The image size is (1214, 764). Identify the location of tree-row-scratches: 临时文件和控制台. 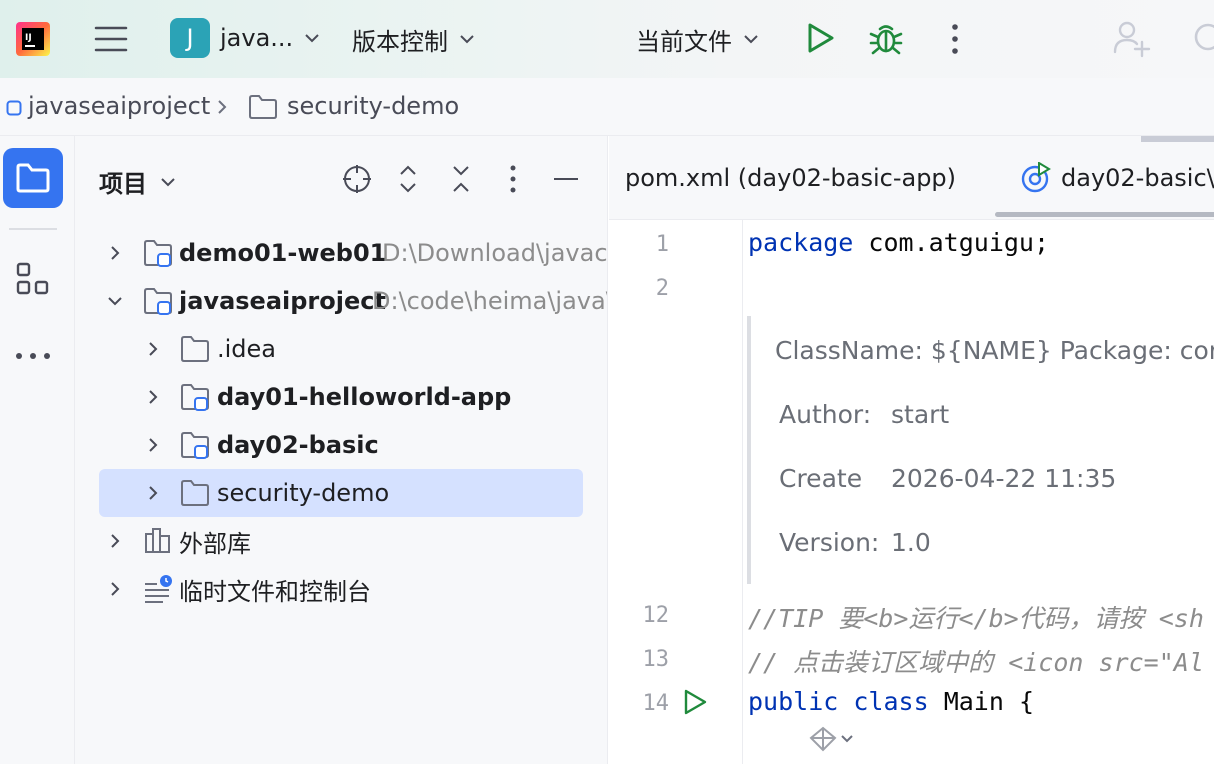
(341, 589).